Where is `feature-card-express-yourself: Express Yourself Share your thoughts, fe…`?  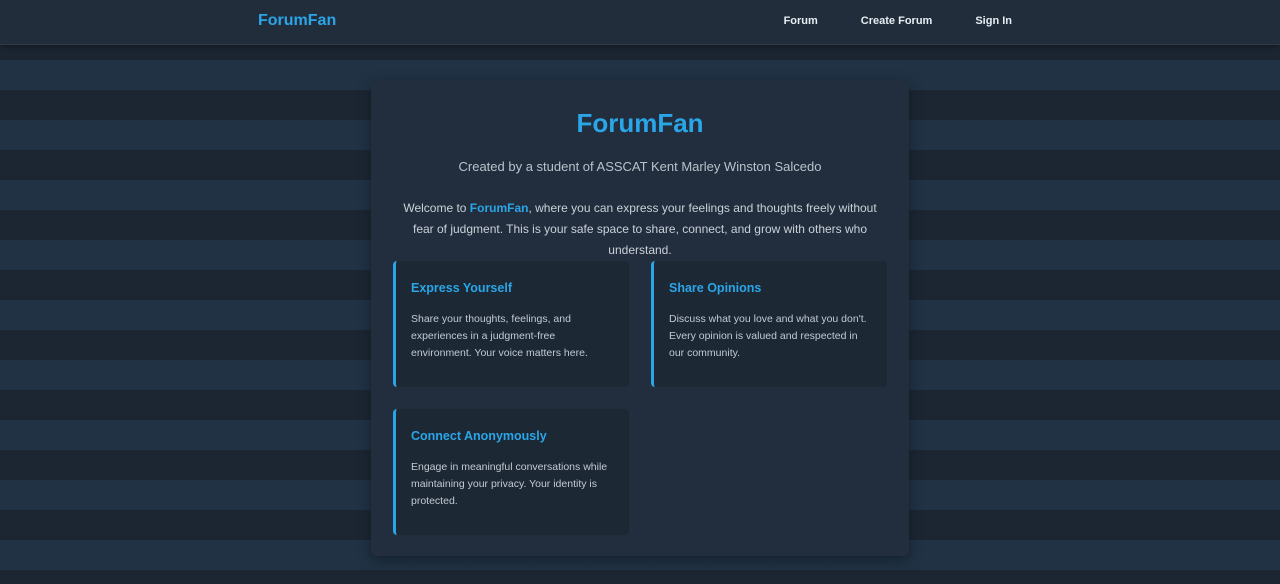 feature-card-express-yourself: Express Yourself Share your thoughts, fe… is located at coordinates (511, 324).